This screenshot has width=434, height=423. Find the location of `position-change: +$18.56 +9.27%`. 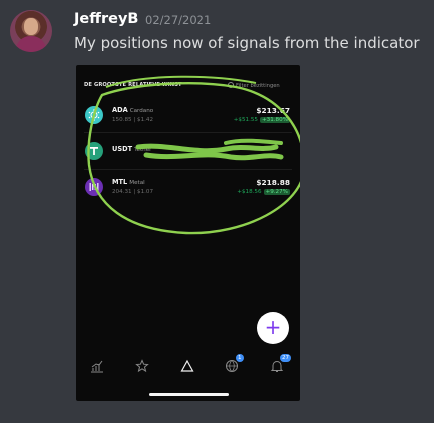

position-change: +$18.56 +9.27% is located at coordinates (263, 192).